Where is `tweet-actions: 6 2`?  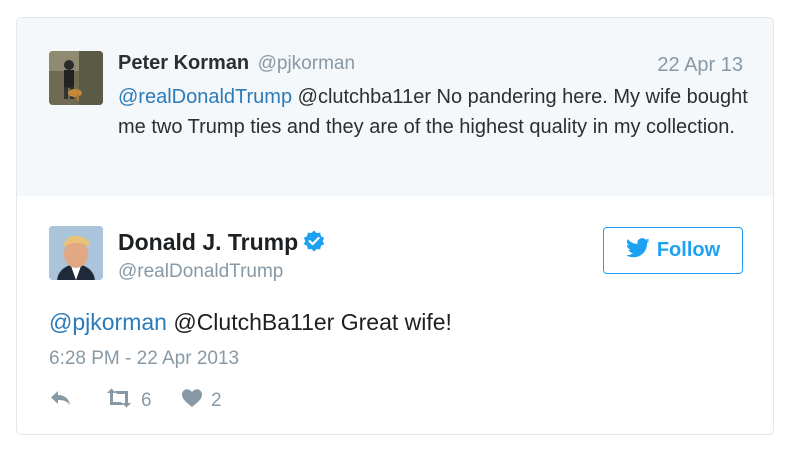
tweet-actions: 6 2 is located at coordinates (135, 401).